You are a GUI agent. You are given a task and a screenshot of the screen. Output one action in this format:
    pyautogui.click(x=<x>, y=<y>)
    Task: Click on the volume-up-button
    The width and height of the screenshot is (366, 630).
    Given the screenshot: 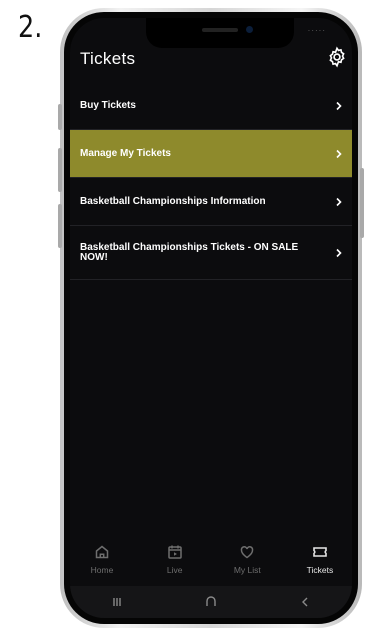 What is the action you would take?
    pyautogui.click(x=60, y=170)
    